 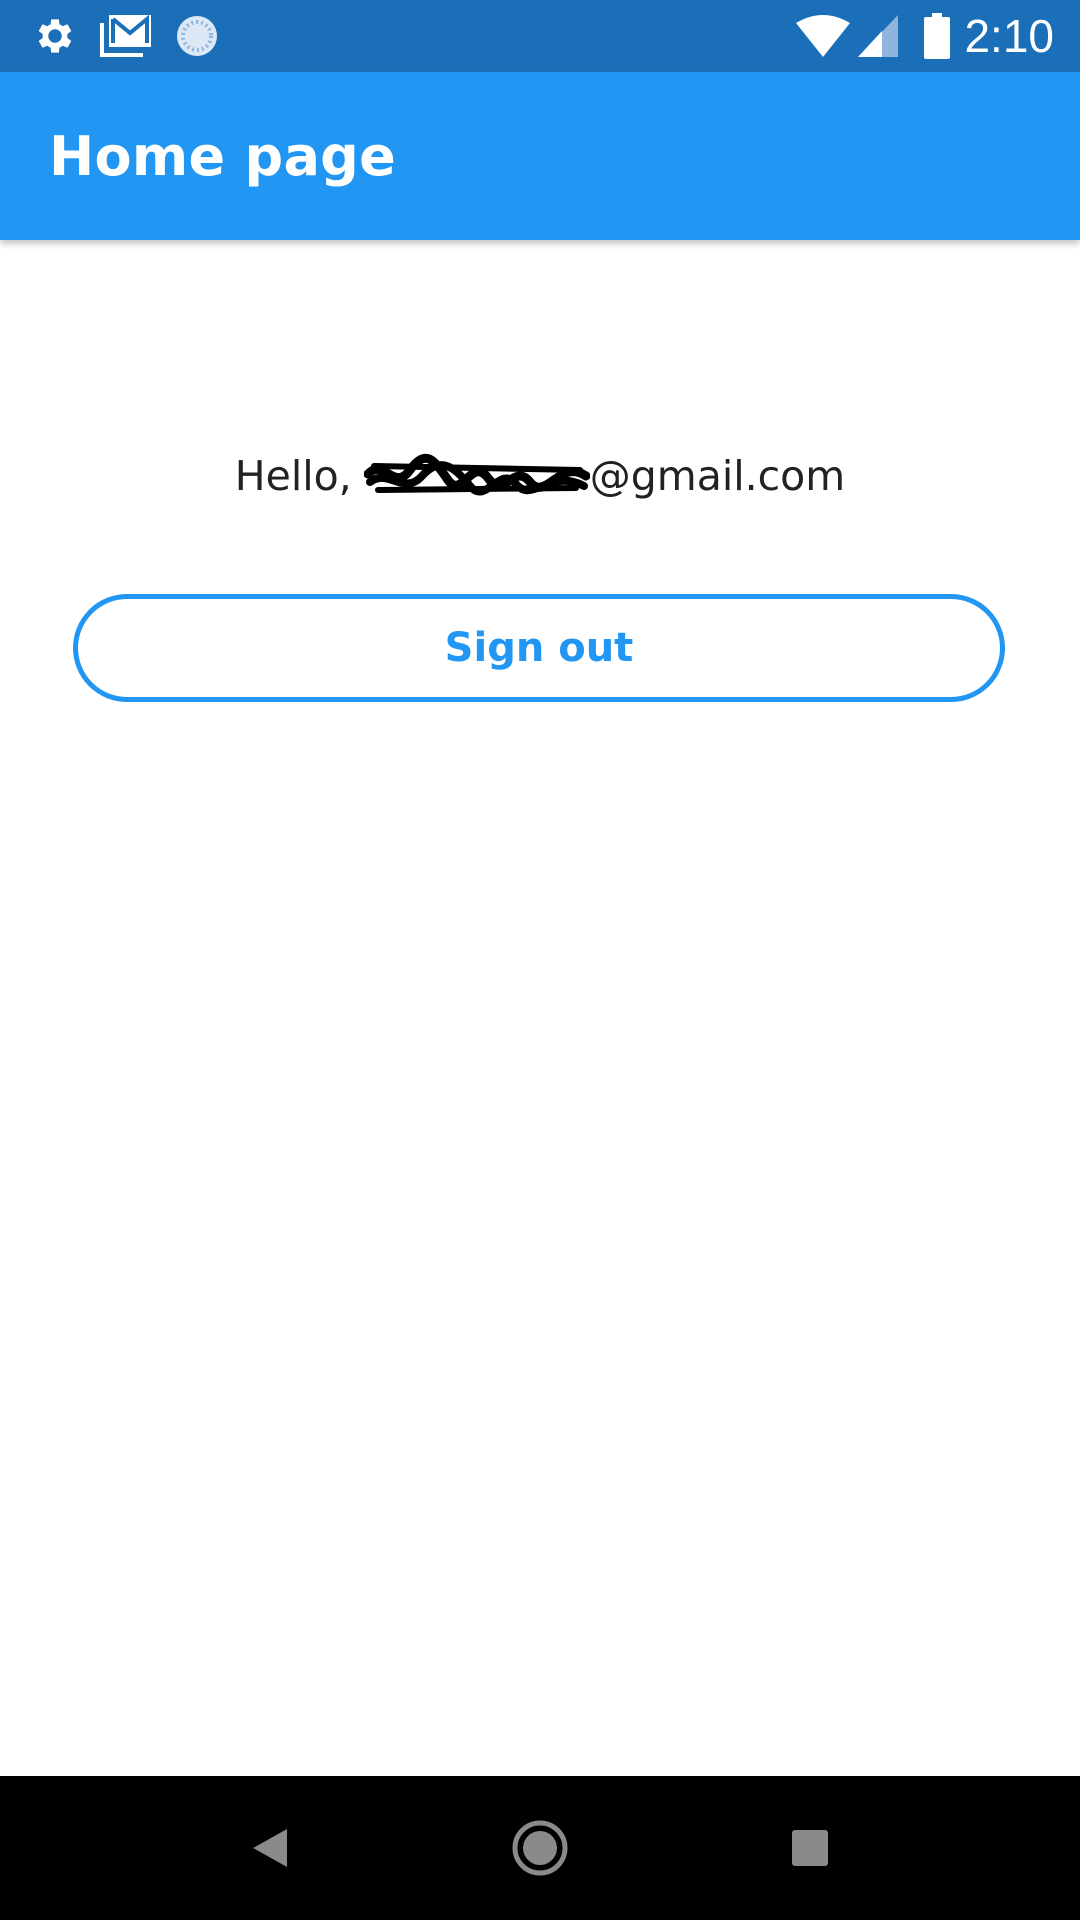 I want to click on page-title: Home page, so click(x=223, y=156).